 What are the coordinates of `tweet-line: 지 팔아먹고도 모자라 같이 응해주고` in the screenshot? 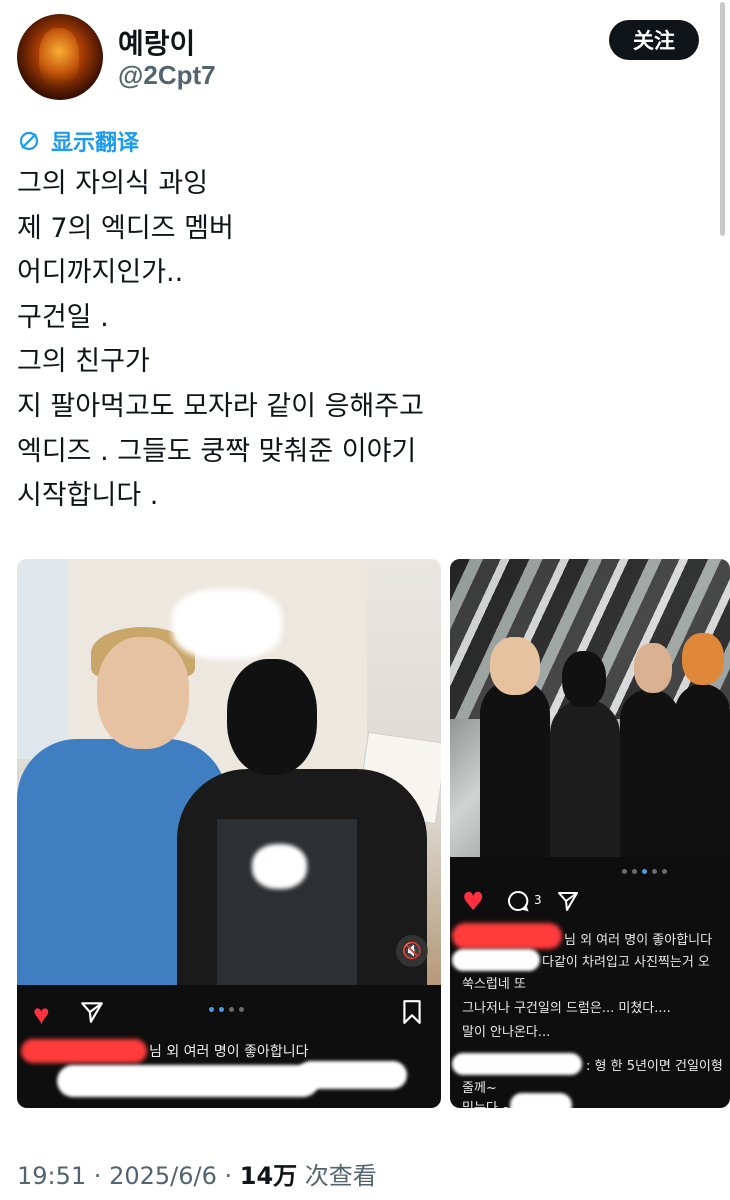 It's located at (220, 406).